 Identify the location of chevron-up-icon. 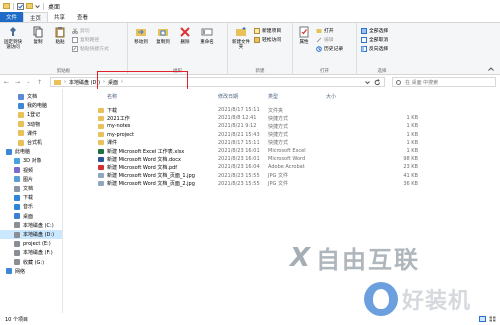
(491, 69).